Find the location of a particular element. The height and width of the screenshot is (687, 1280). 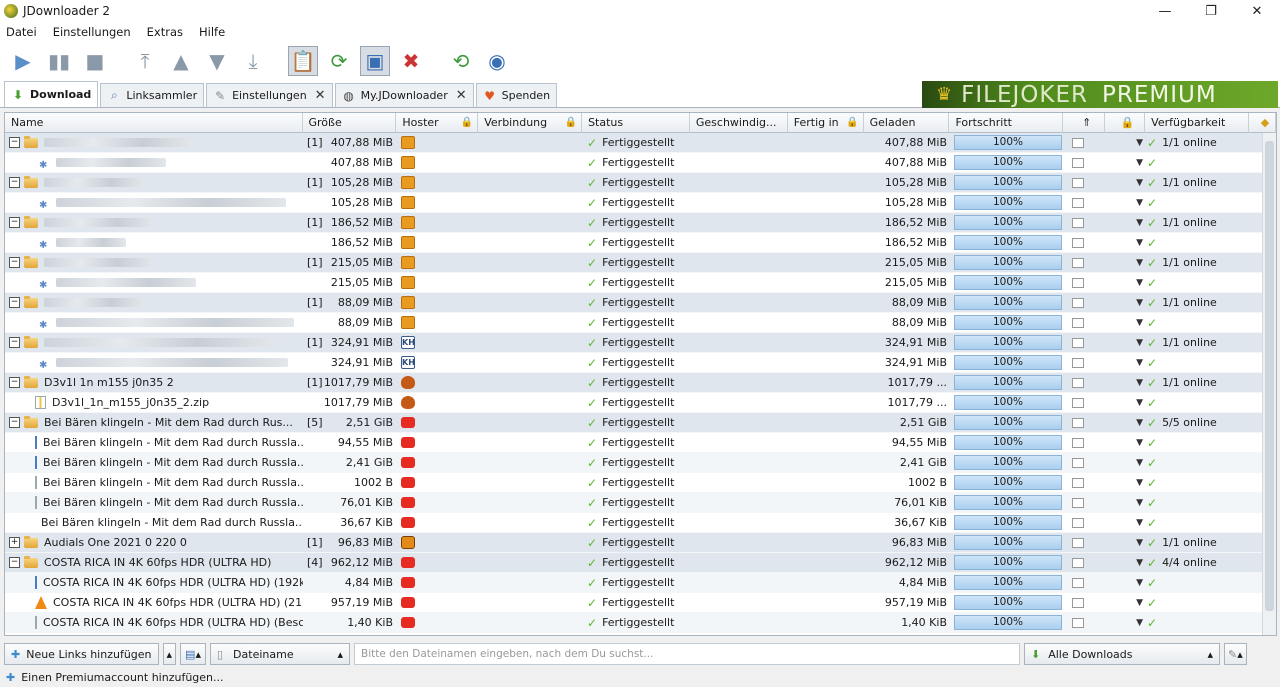

close-button: ✕ is located at coordinates (1257, 11).